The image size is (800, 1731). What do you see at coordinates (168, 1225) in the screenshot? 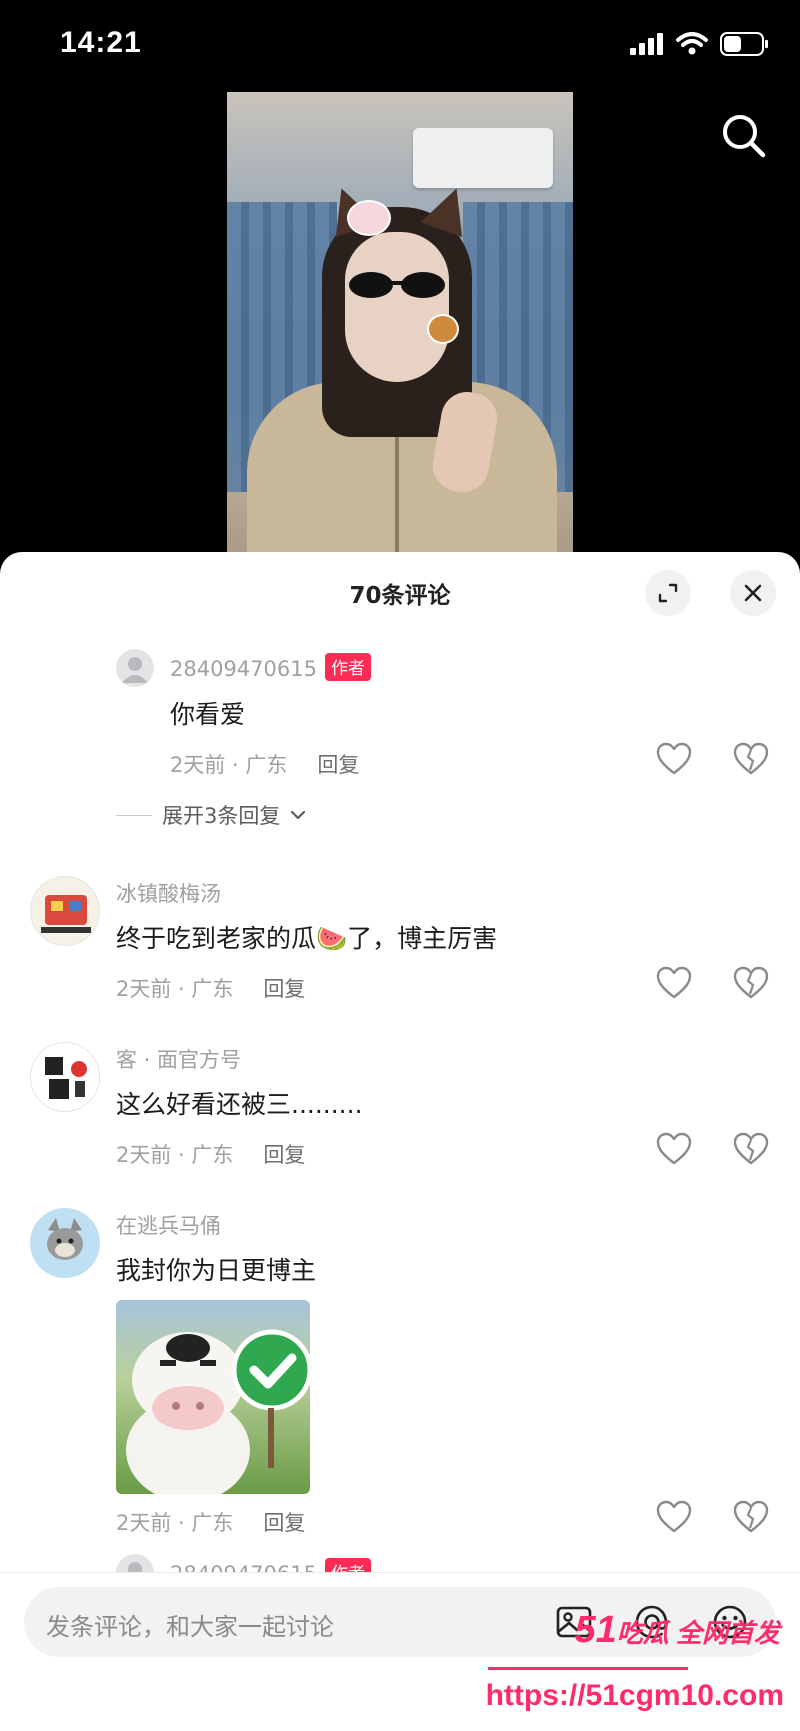
I see `comment-username: 在逃兵马俑` at bounding box center [168, 1225].